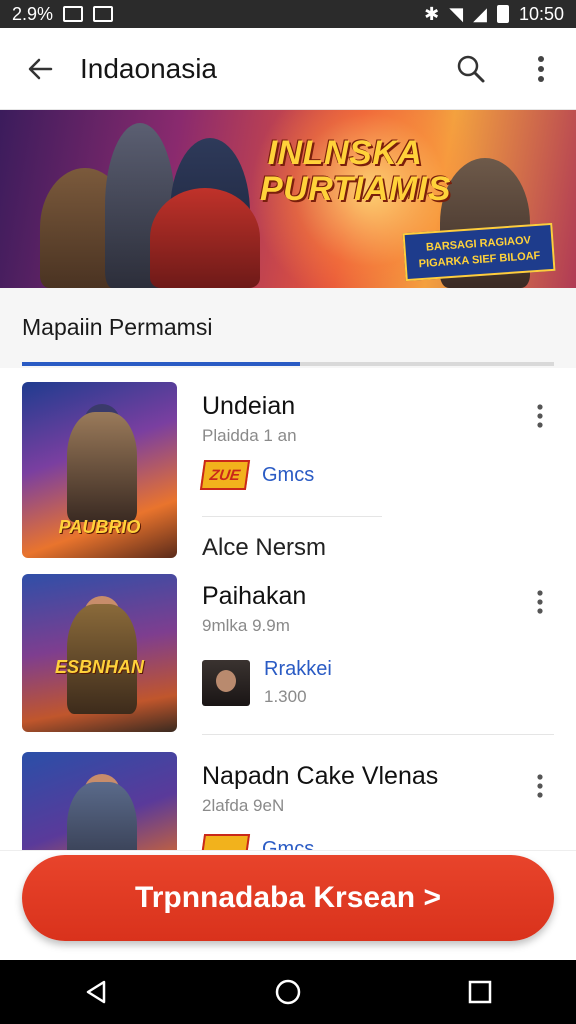 This screenshot has width=576, height=1024. I want to click on publisher-badge, so click(225, 842).